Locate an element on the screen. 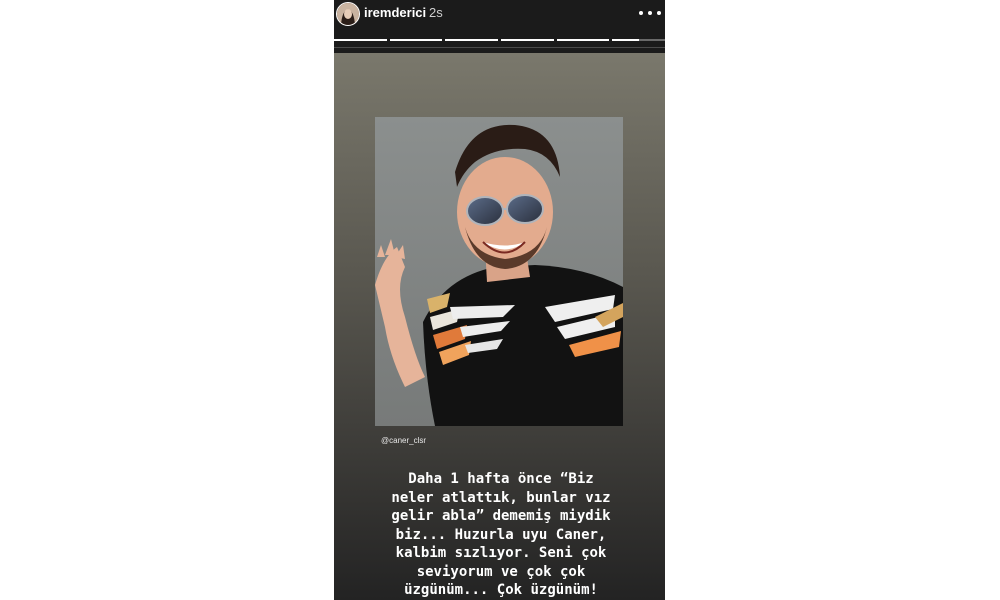  caption-line: kalbim sızlıyor. Seni çok is located at coordinates (501, 553).